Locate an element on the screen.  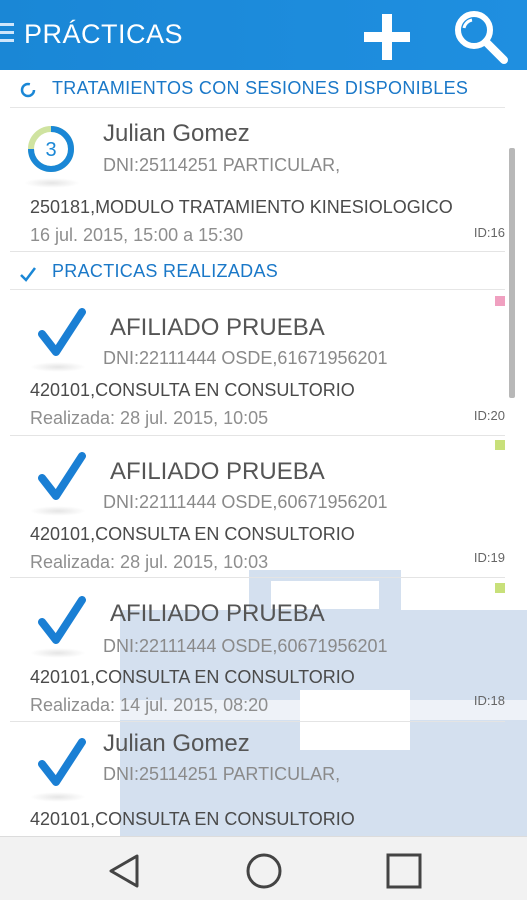
svg-text: 3 is located at coordinates (50, 150).